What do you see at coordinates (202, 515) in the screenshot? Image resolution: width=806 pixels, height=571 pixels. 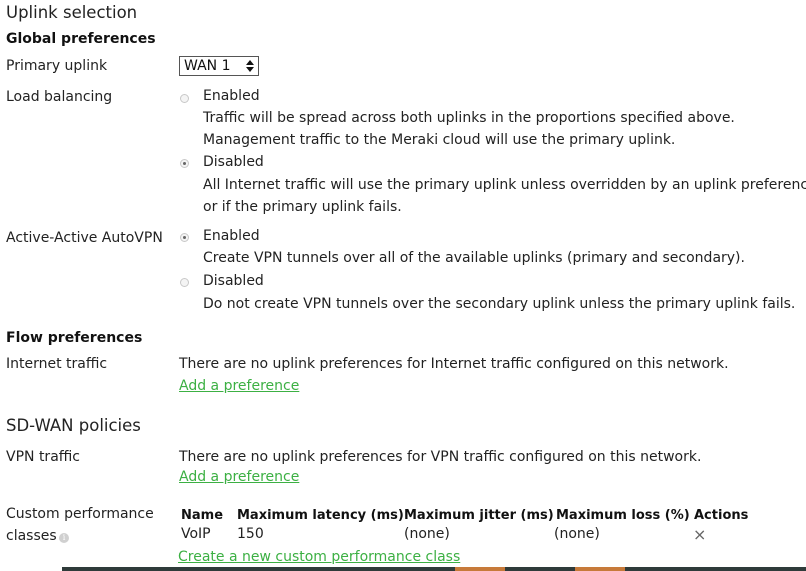 I see `column-header-name: Name` at bounding box center [202, 515].